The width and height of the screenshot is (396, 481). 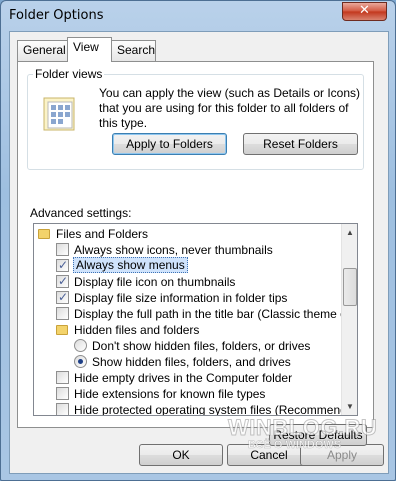 I want to click on folder-views-label: Folder views, so click(x=69, y=74).